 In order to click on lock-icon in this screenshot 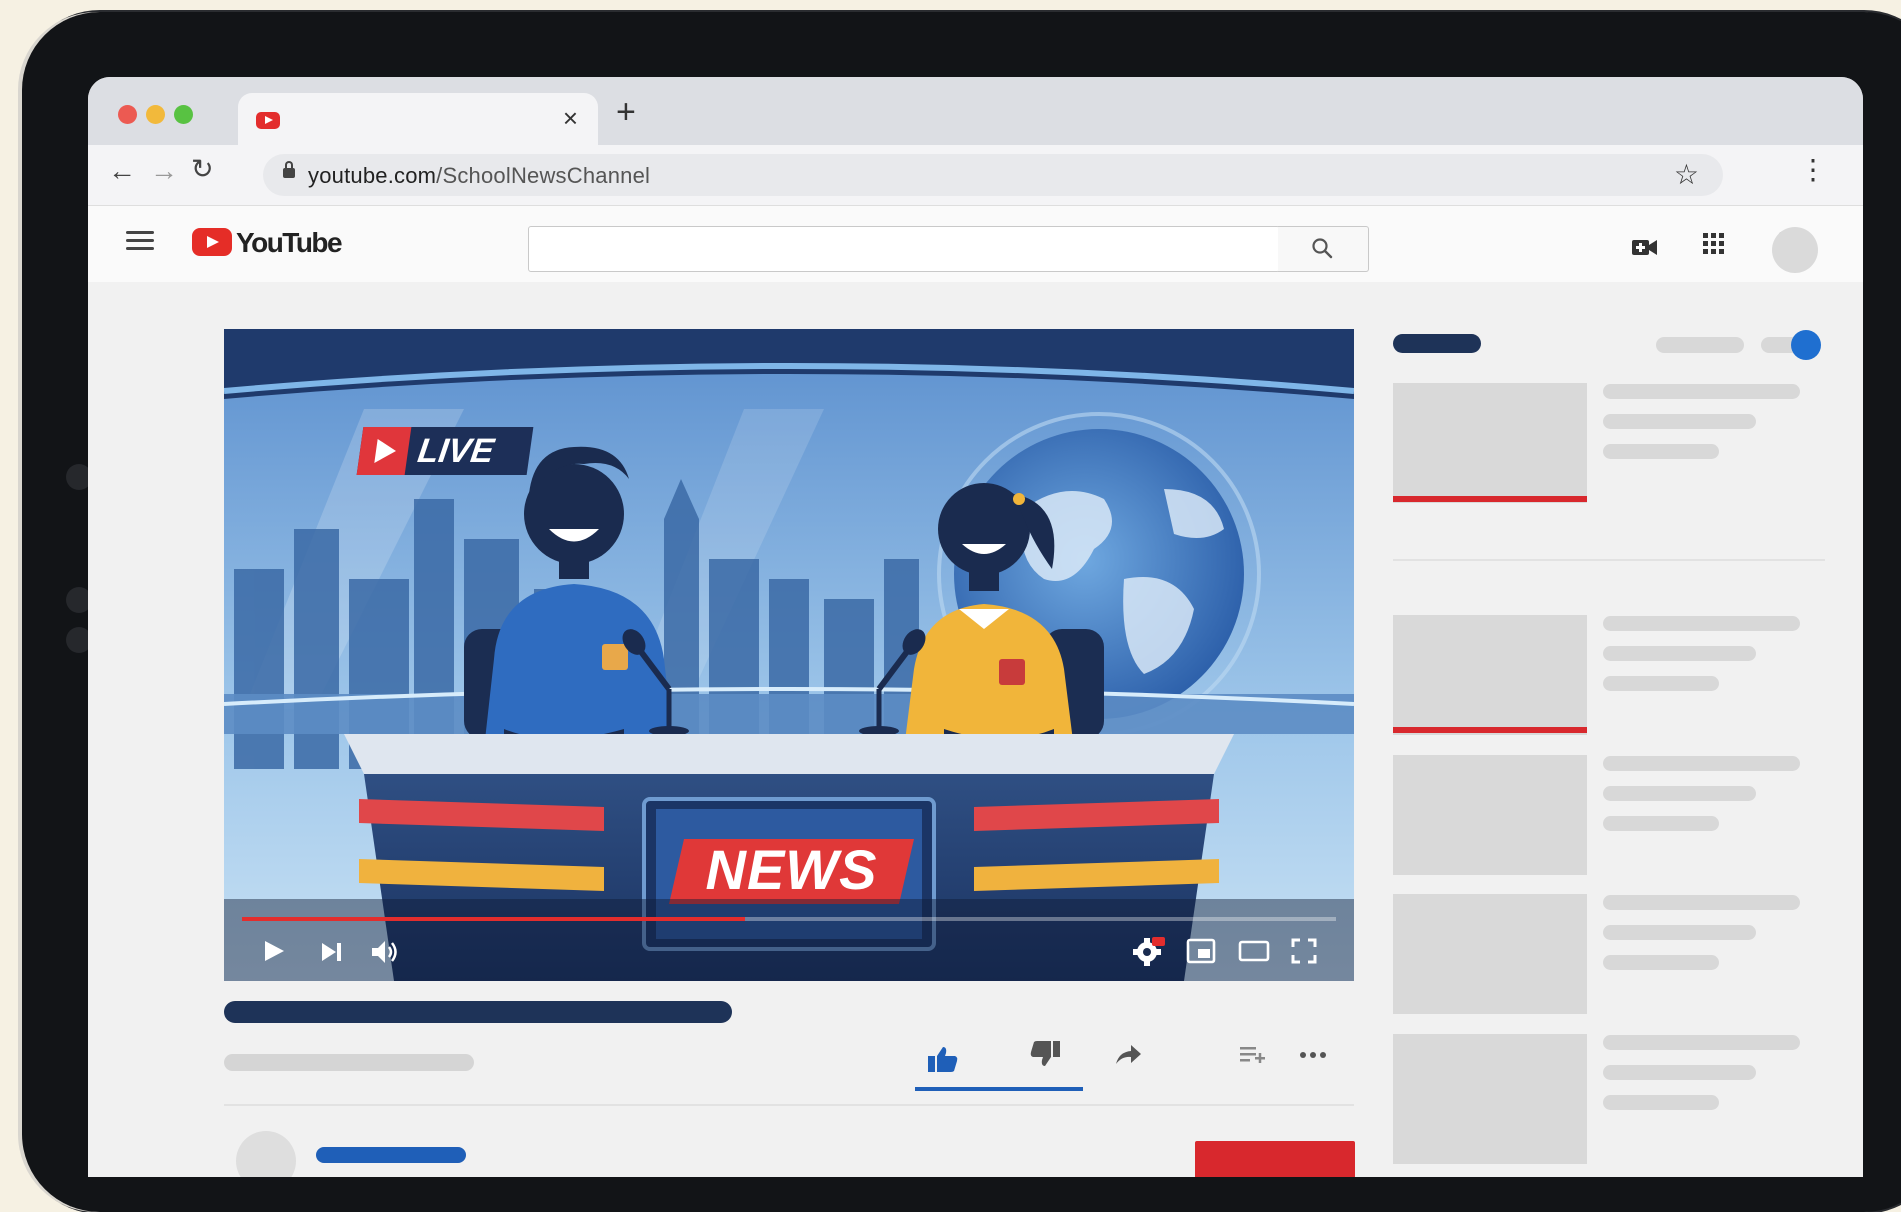, I will do `click(289, 169)`.